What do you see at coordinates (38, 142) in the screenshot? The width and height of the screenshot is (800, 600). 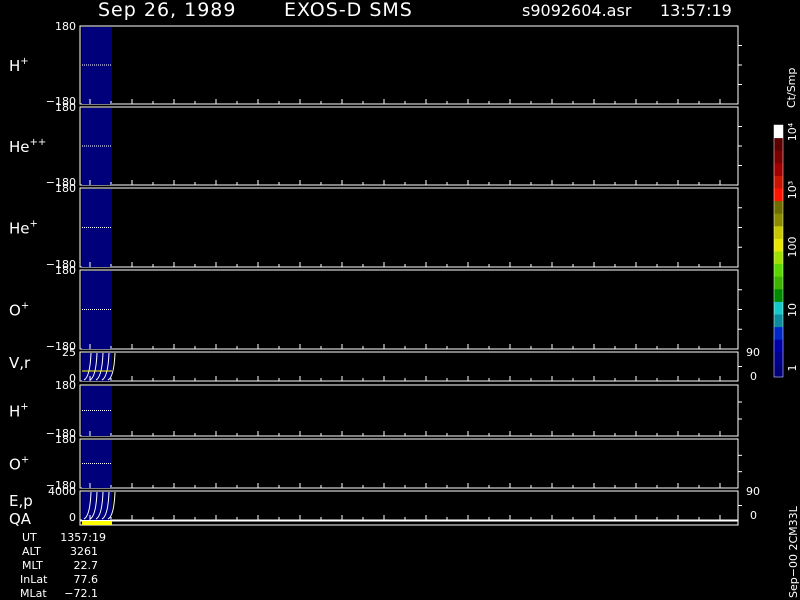 I see `species-charge: ++` at bounding box center [38, 142].